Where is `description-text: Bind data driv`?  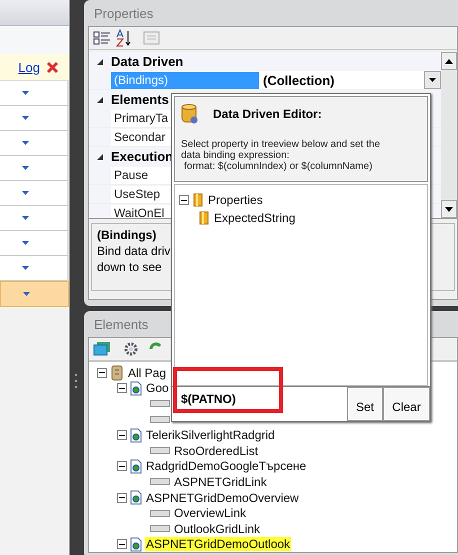
description-text: Bind data driv is located at coordinates (134, 251).